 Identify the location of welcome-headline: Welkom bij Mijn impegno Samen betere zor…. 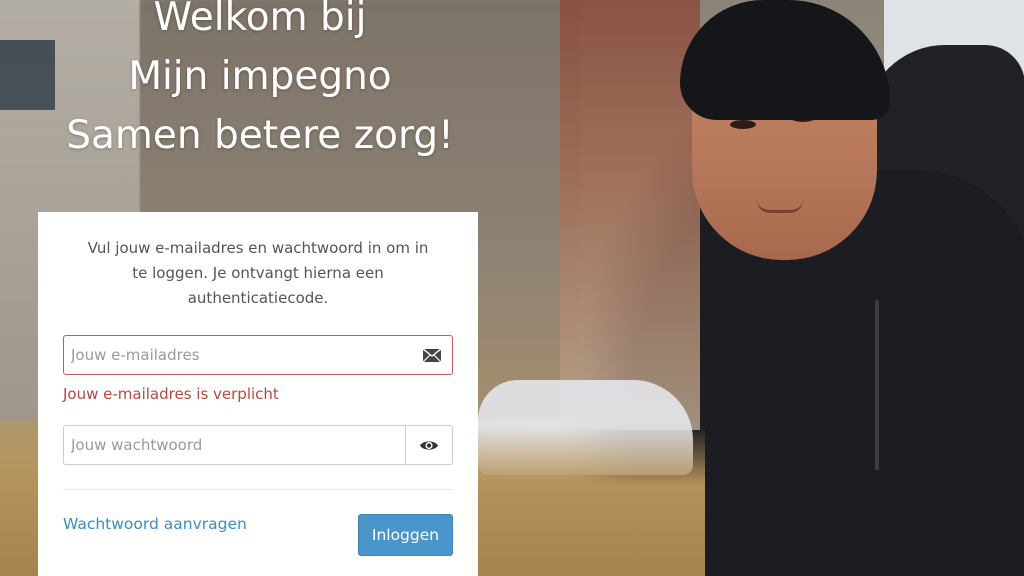
(260, 82).